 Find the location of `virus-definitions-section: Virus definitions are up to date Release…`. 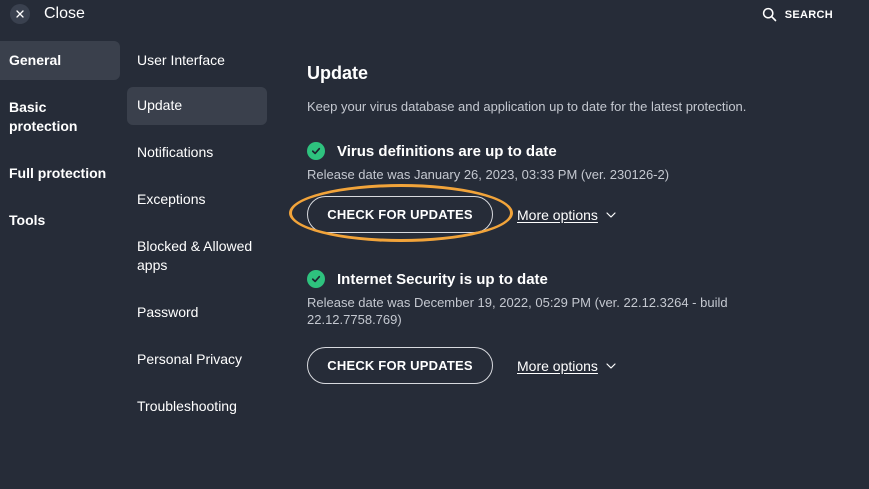

virus-definitions-section: Virus definitions are up to date Release… is located at coordinates (568, 192).